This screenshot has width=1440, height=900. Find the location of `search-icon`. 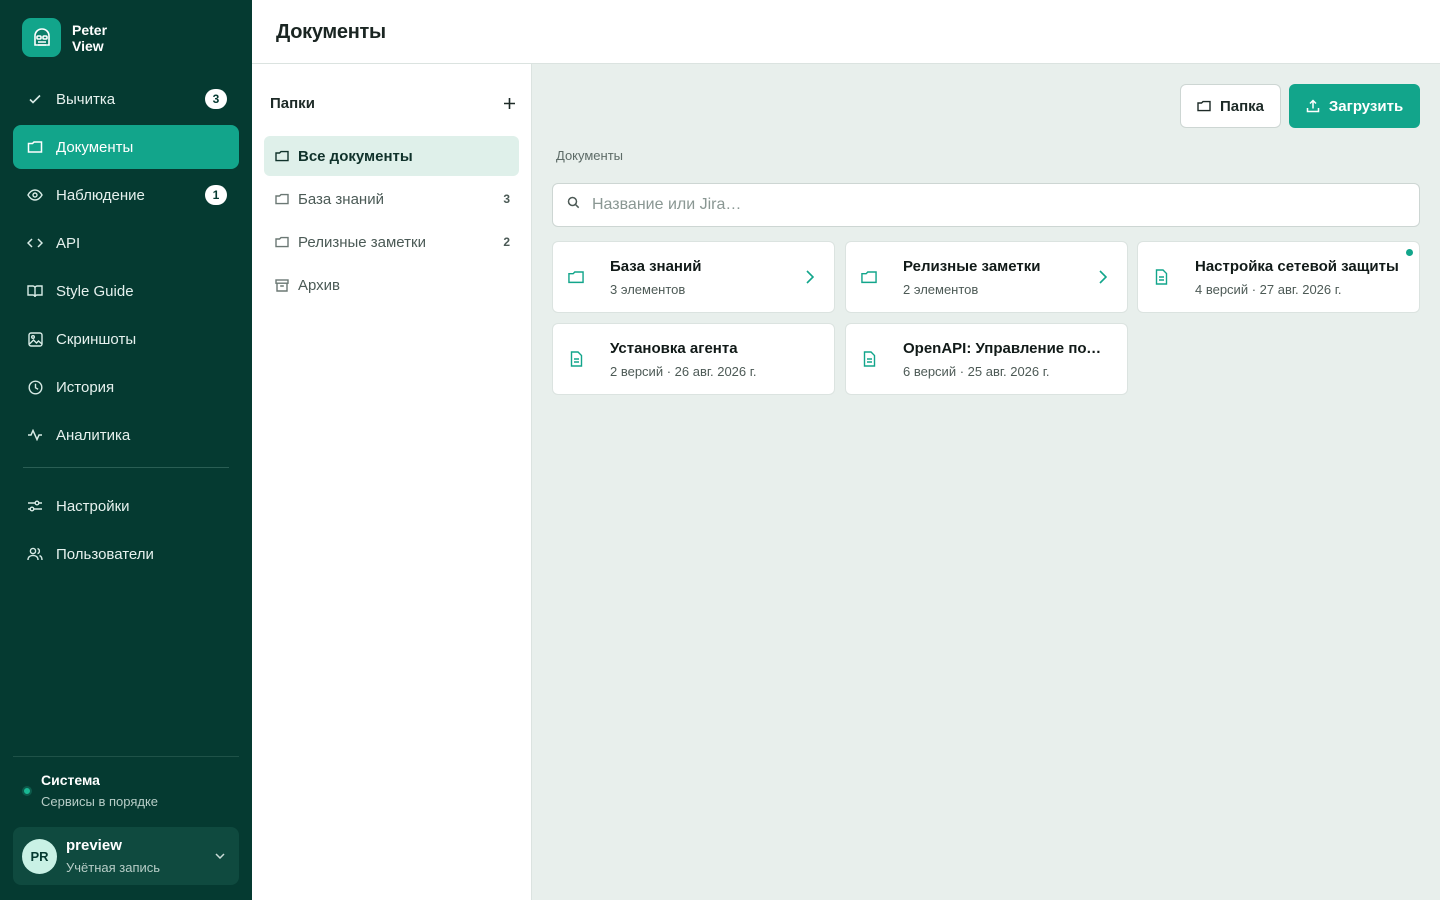

search-icon is located at coordinates (573, 205).